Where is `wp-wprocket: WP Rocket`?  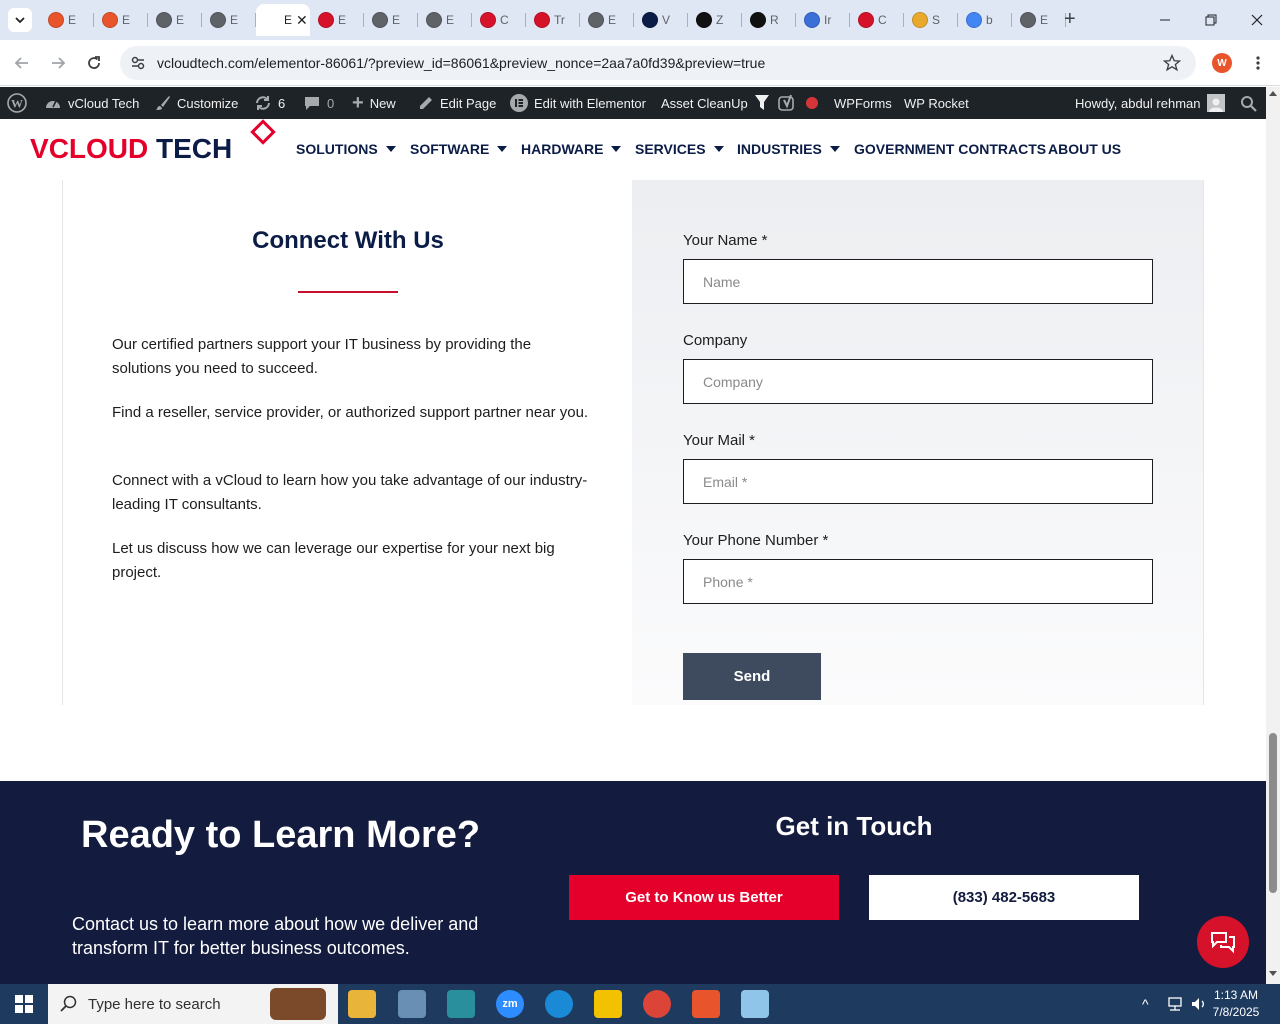
wp-wprocket: WP Rocket is located at coordinates (936, 103).